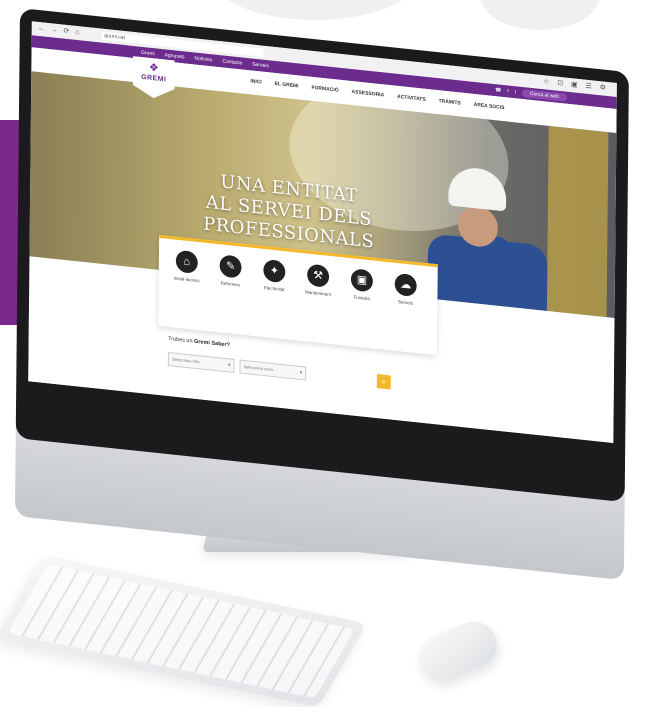 The height and width of the screenshot is (707, 646). What do you see at coordinates (540, 15) in the screenshot?
I see `background-circle-right` at bounding box center [540, 15].